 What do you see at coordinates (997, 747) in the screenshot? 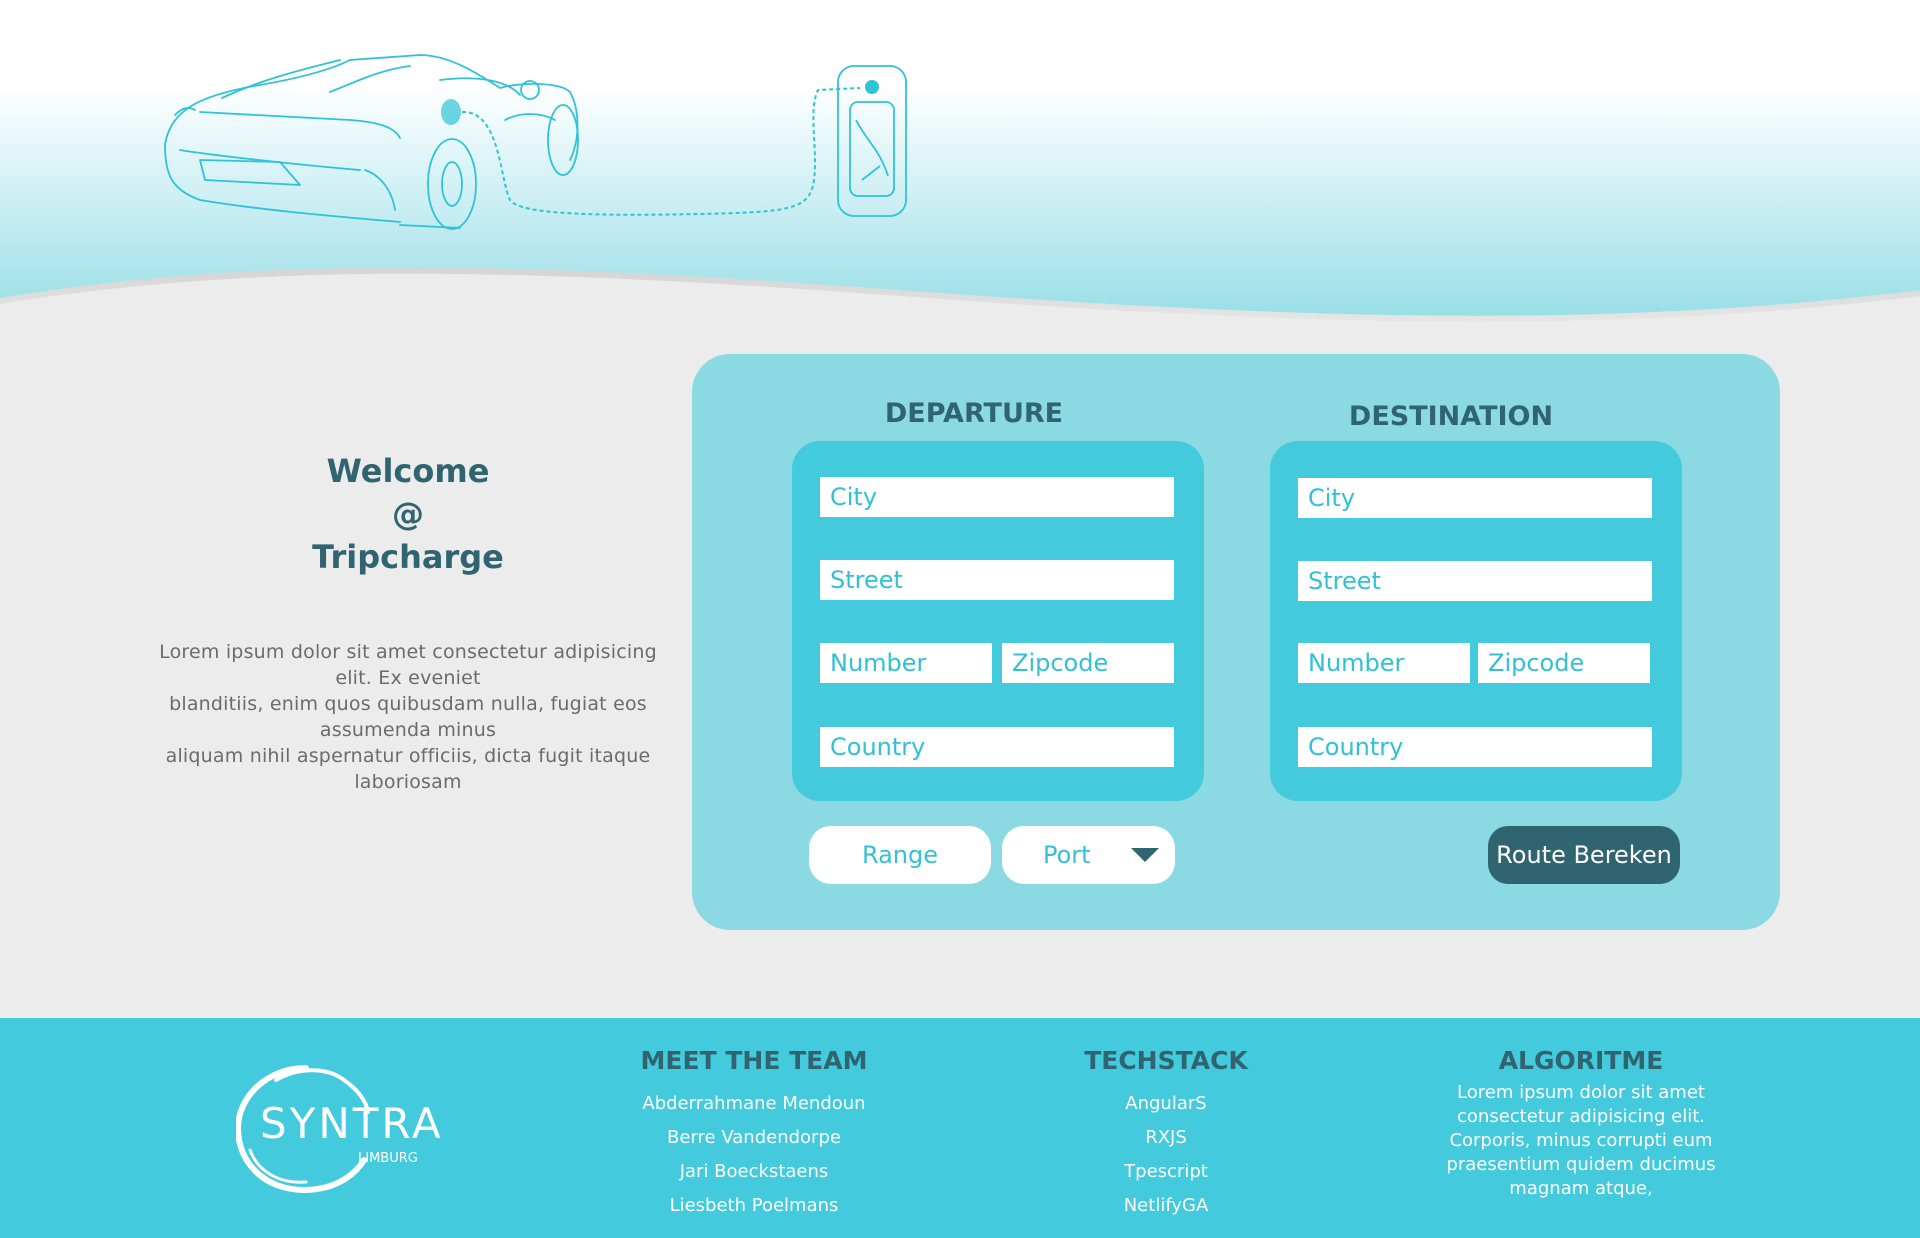
I see `departure-country-input` at bounding box center [997, 747].